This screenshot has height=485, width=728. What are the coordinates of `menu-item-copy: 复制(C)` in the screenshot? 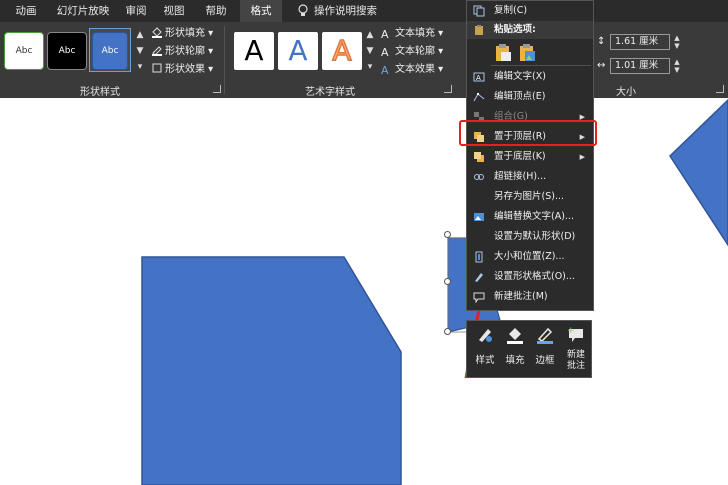 It's located at (530, 11).